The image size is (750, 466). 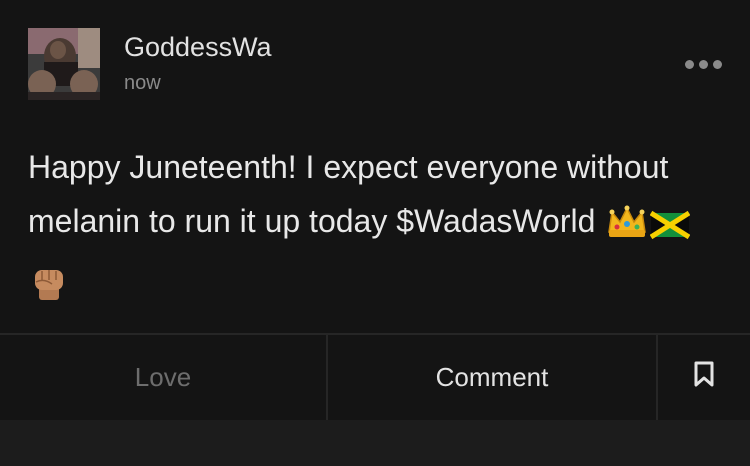 I want to click on comment-label: Comment, so click(x=492, y=377).